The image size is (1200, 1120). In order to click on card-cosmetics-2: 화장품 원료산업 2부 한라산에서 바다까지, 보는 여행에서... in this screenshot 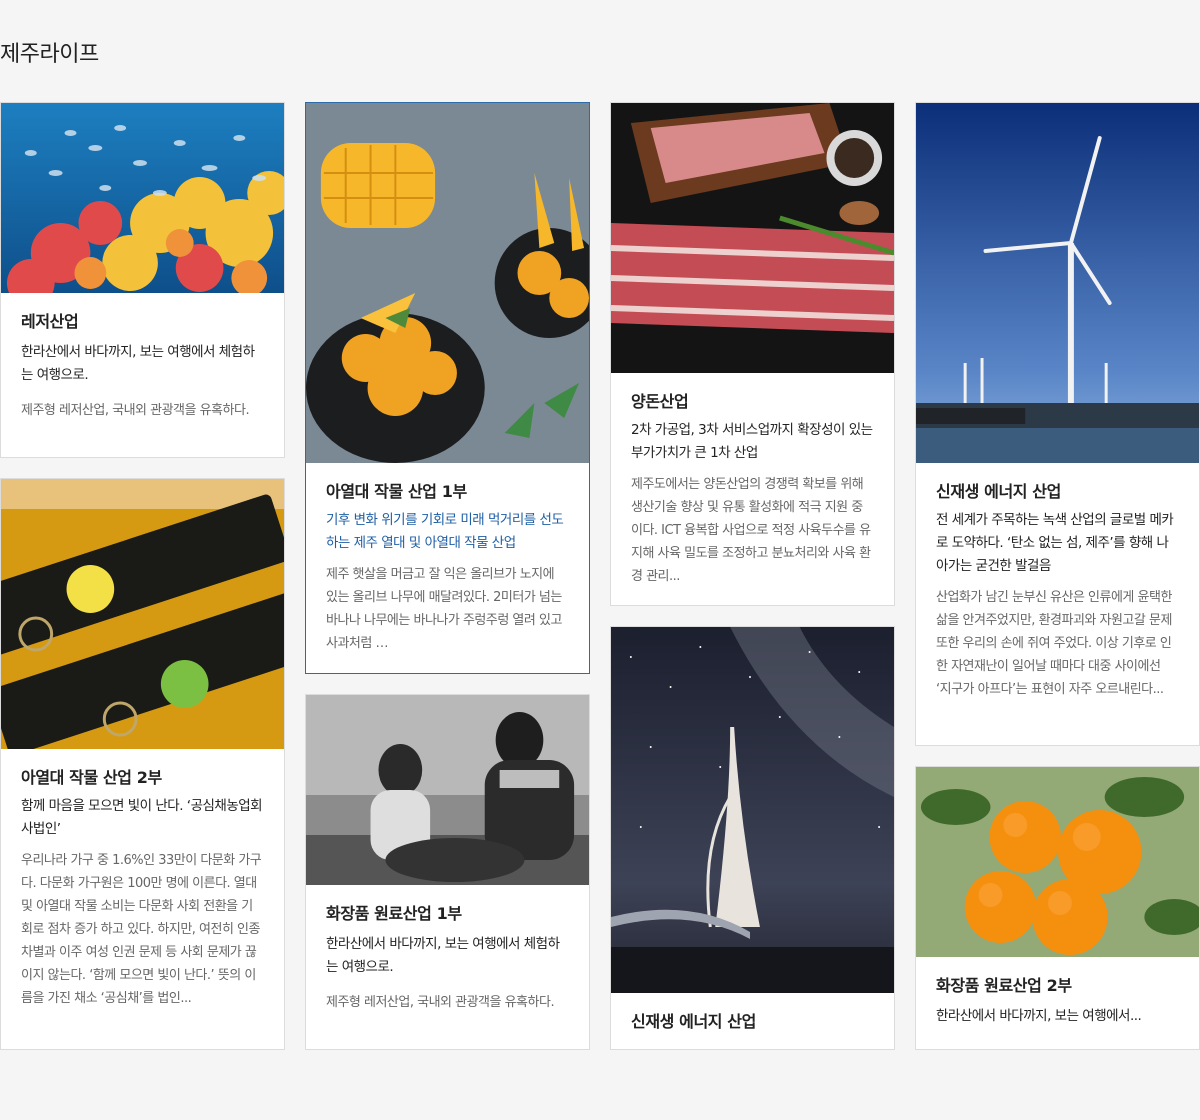, I will do `click(1057, 908)`.